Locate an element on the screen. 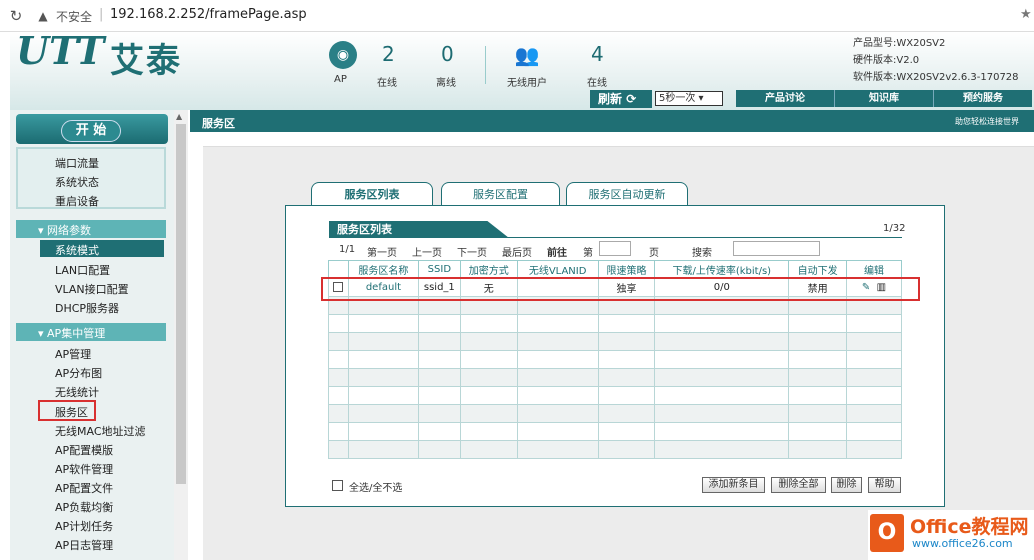 This screenshot has height=560, width=1034. page-number-input is located at coordinates (615, 248).